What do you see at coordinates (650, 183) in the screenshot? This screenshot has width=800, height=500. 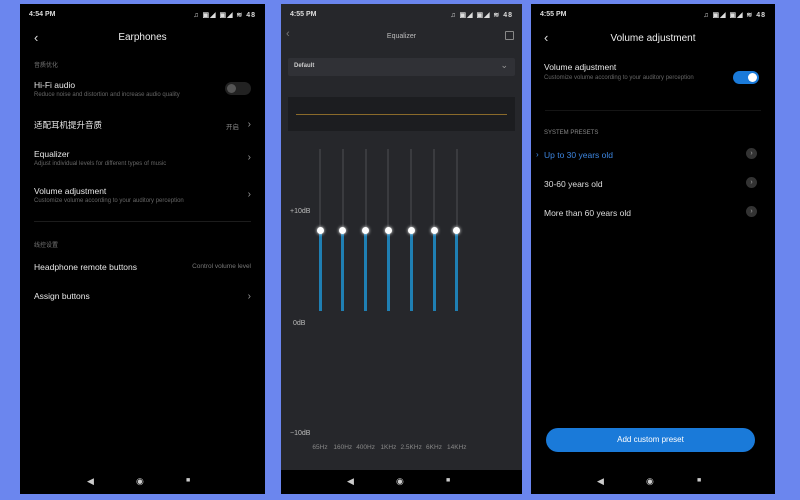 I see `preset-item: 30-60 years old ›` at bounding box center [650, 183].